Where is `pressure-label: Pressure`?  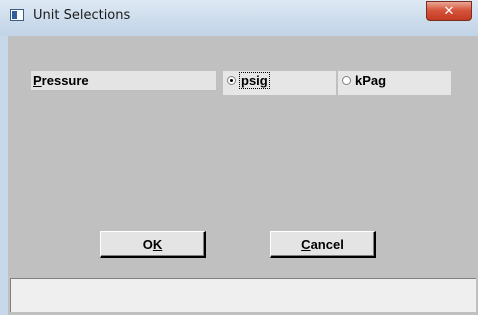 pressure-label: Pressure is located at coordinates (123, 80).